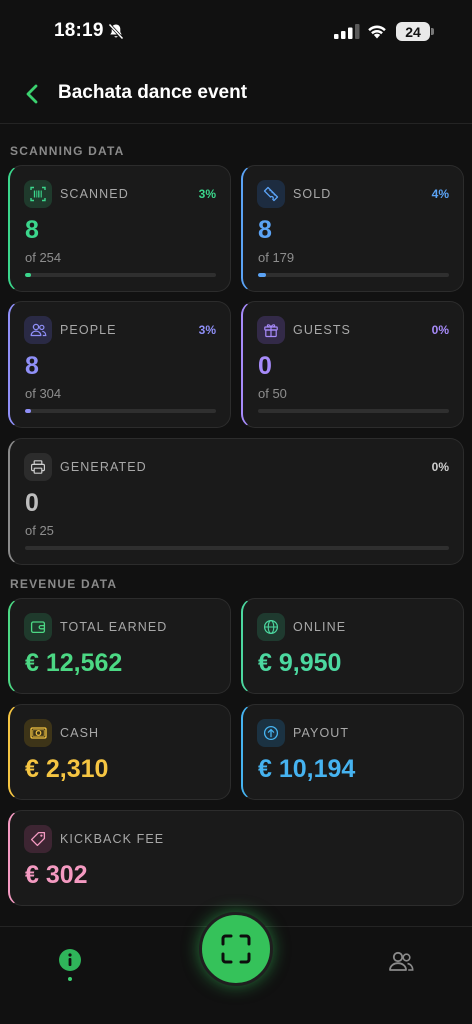 The height and width of the screenshot is (1024, 472). What do you see at coordinates (79, 30) in the screenshot?
I see `status-time: 18:19` at bounding box center [79, 30].